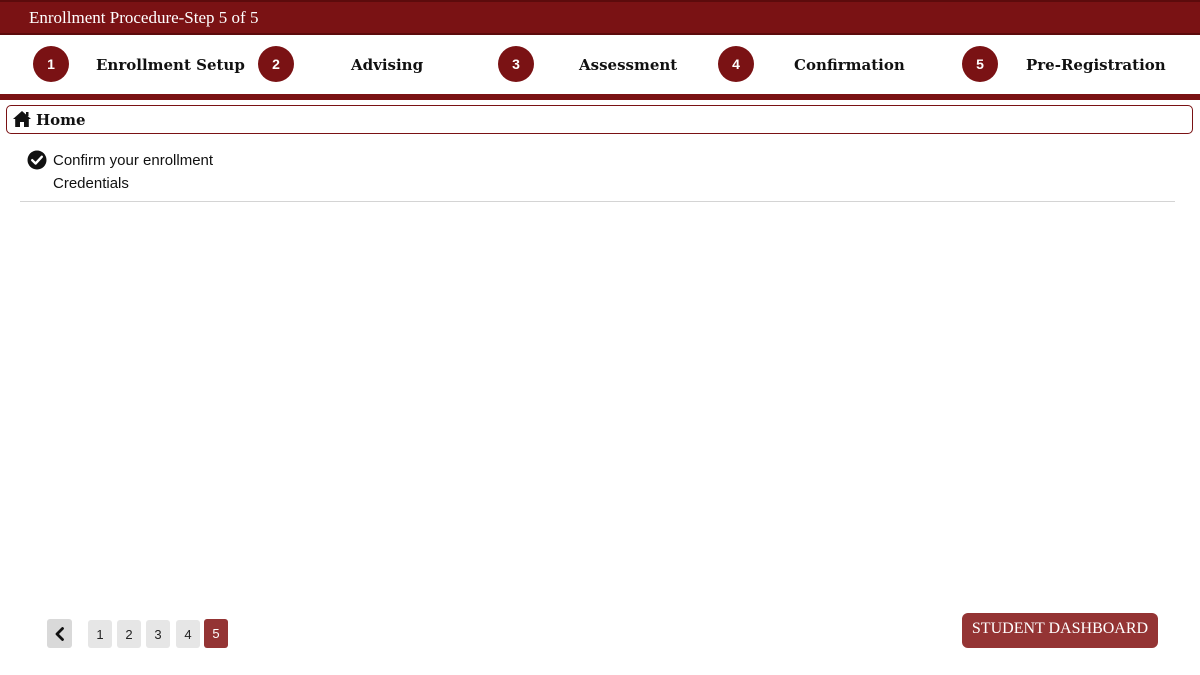 This screenshot has width=1200, height=675. Describe the element at coordinates (1060, 630) in the screenshot. I see `student-dashboard-button: STUDENT DASHBOARD` at that location.